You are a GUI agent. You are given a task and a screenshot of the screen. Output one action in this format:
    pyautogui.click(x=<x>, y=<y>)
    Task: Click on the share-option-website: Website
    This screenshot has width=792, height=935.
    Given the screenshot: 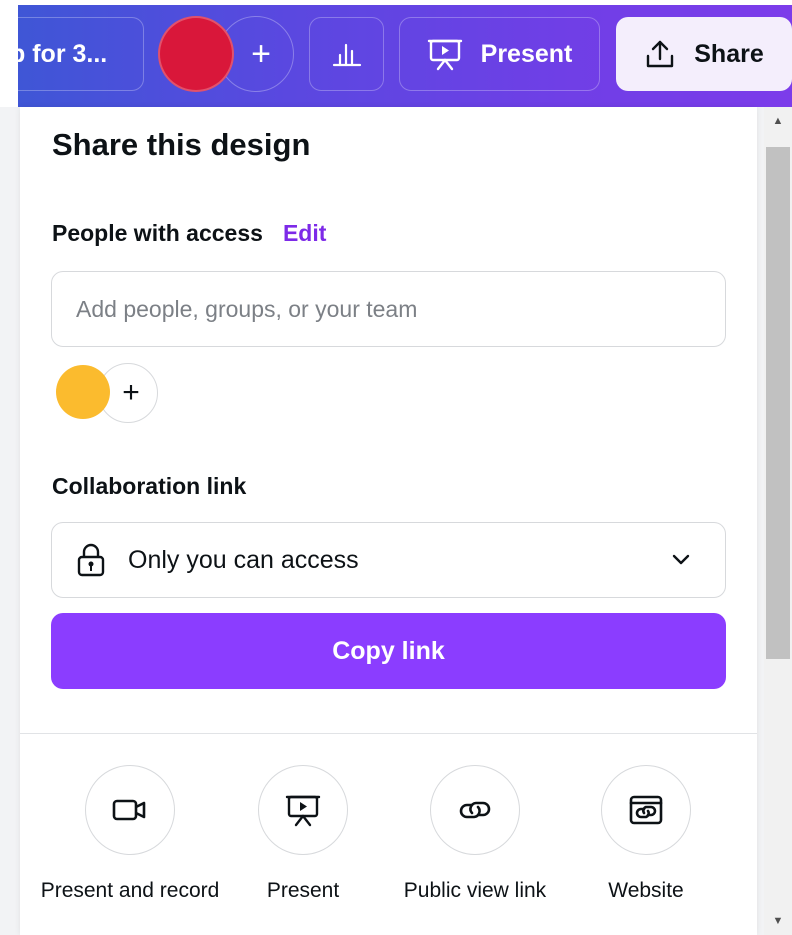 What is the action you would take?
    pyautogui.click(x=646, y=835)
    